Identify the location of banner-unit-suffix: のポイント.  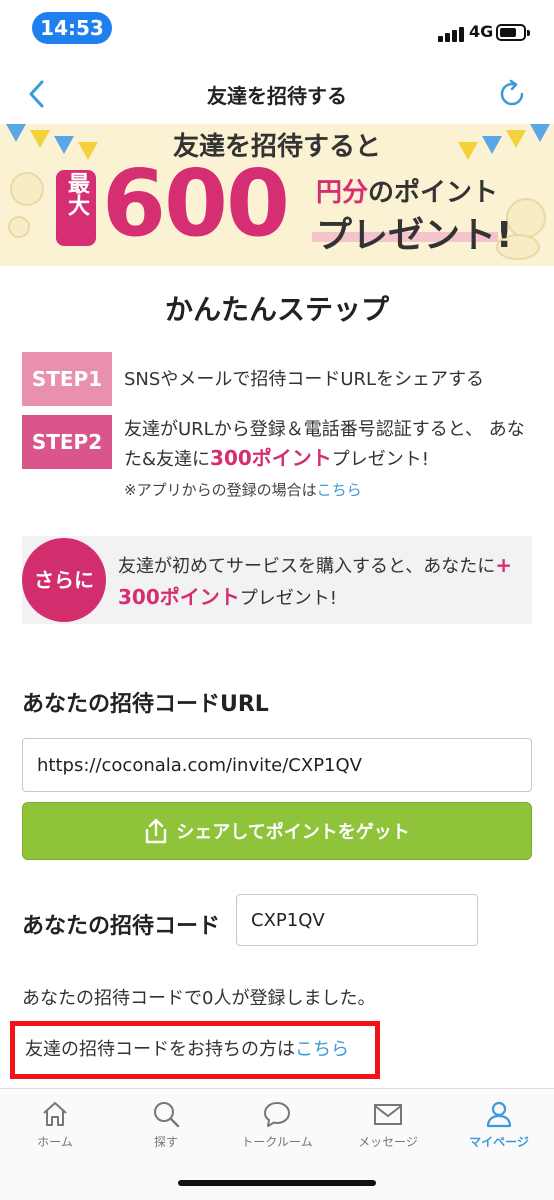
(433, 193).